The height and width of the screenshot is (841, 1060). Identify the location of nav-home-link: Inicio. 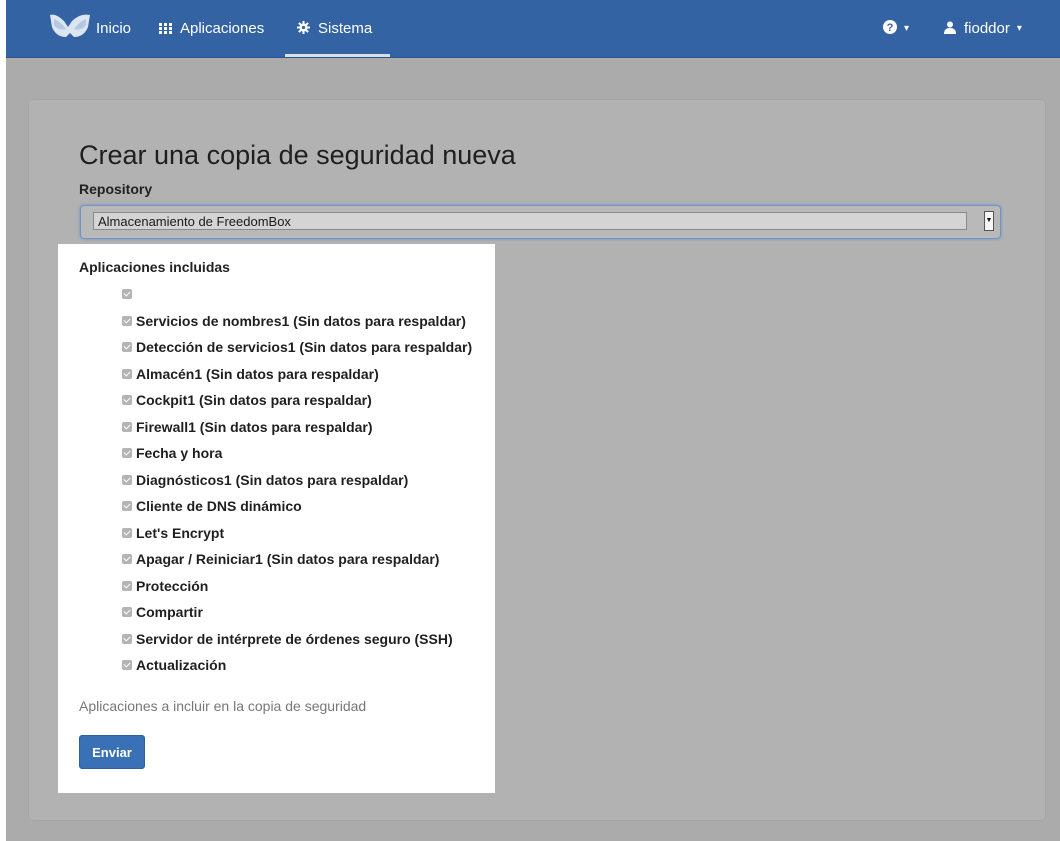
(113, 28).